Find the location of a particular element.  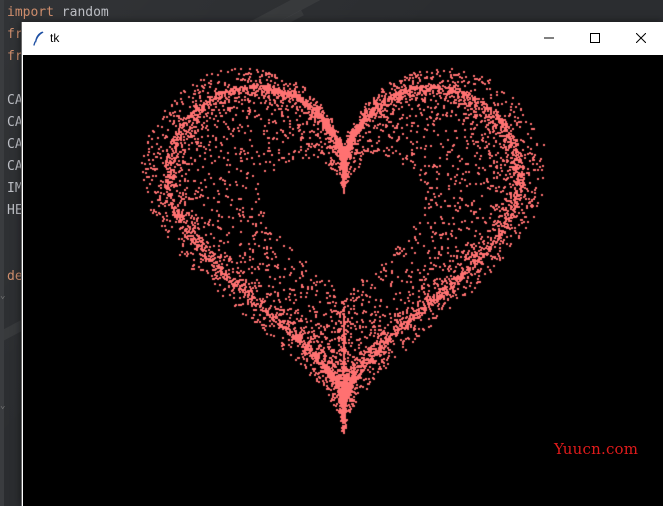

code-line: import random is located at coordinates (58, 13).